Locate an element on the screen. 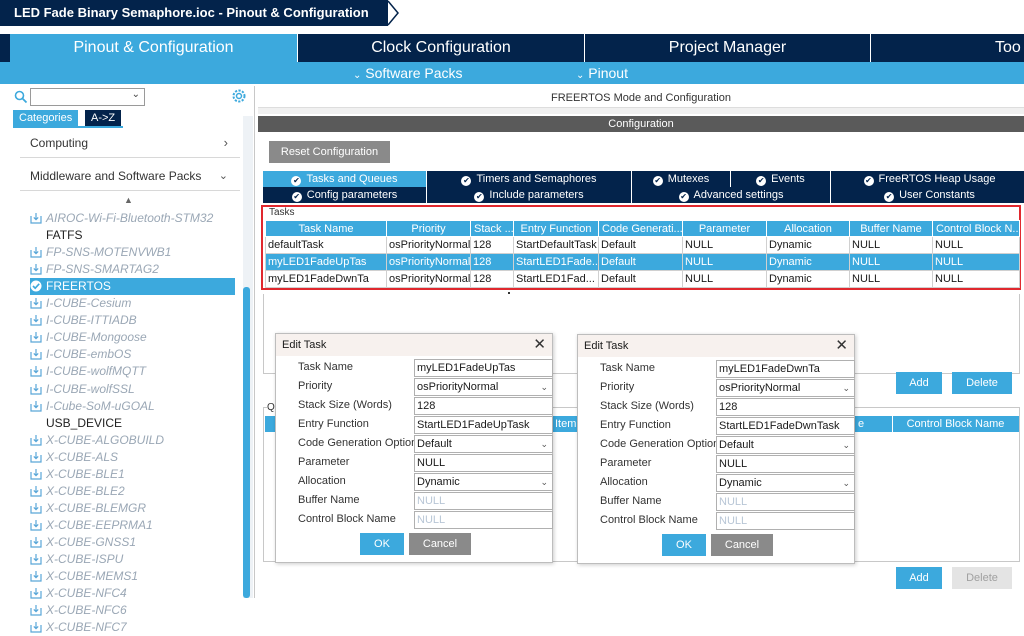 The width and height of the screenshot is (1024, 636). pack-item: I-CUBE-embOS is located at coordinates (80, 354).